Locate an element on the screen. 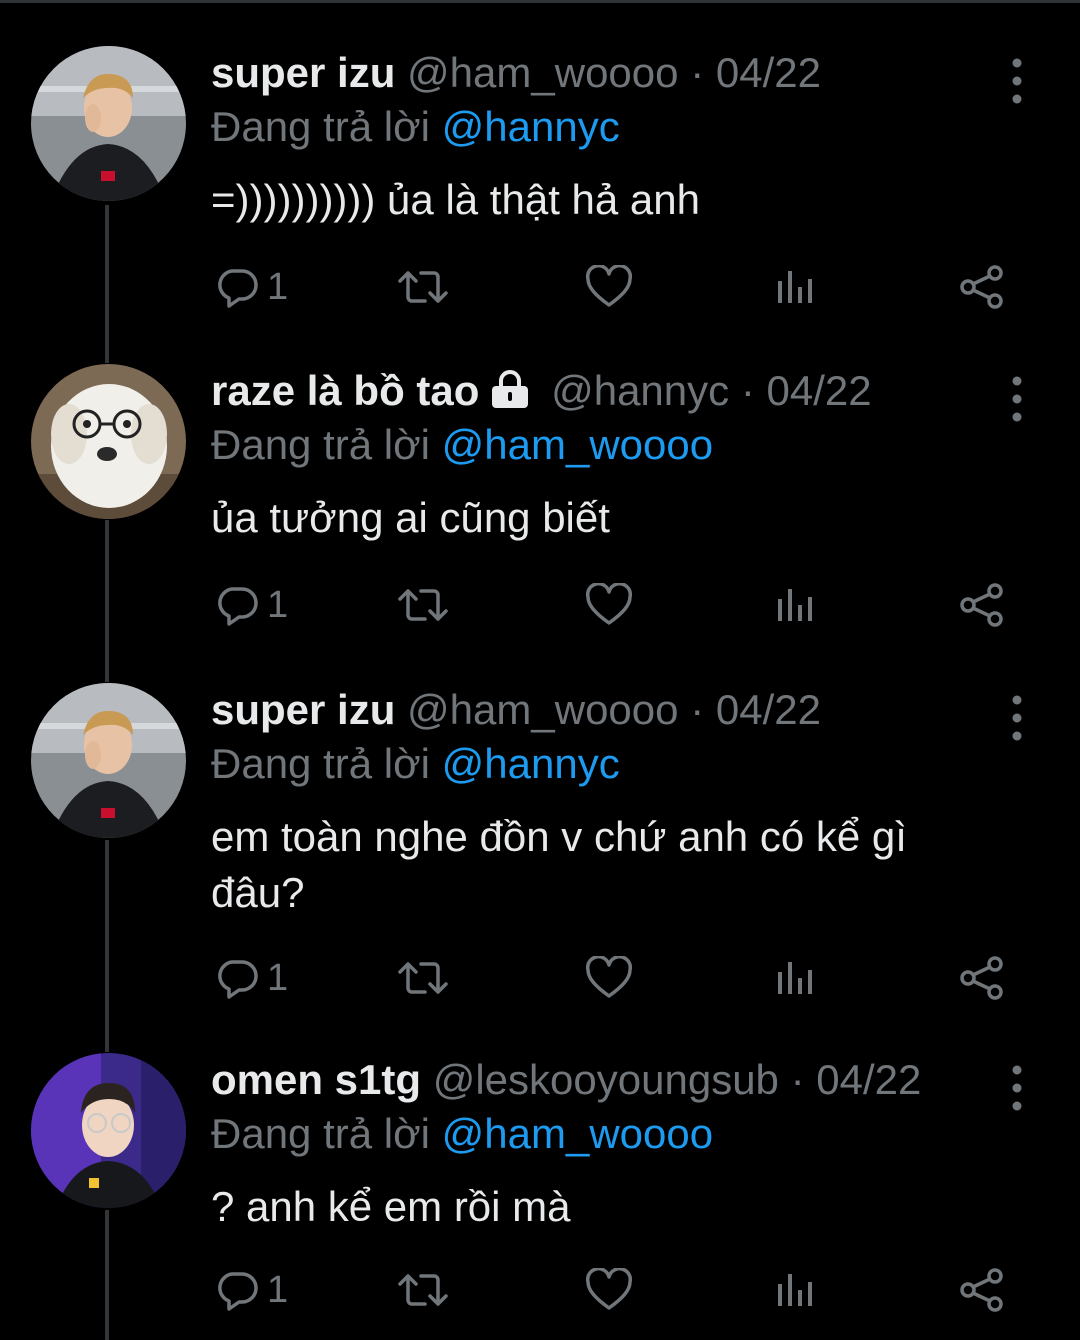 The height and width of the screenshot is (1340, 1080). user-handle: @leskooyoungsub is located at coordinates (606, 1079).